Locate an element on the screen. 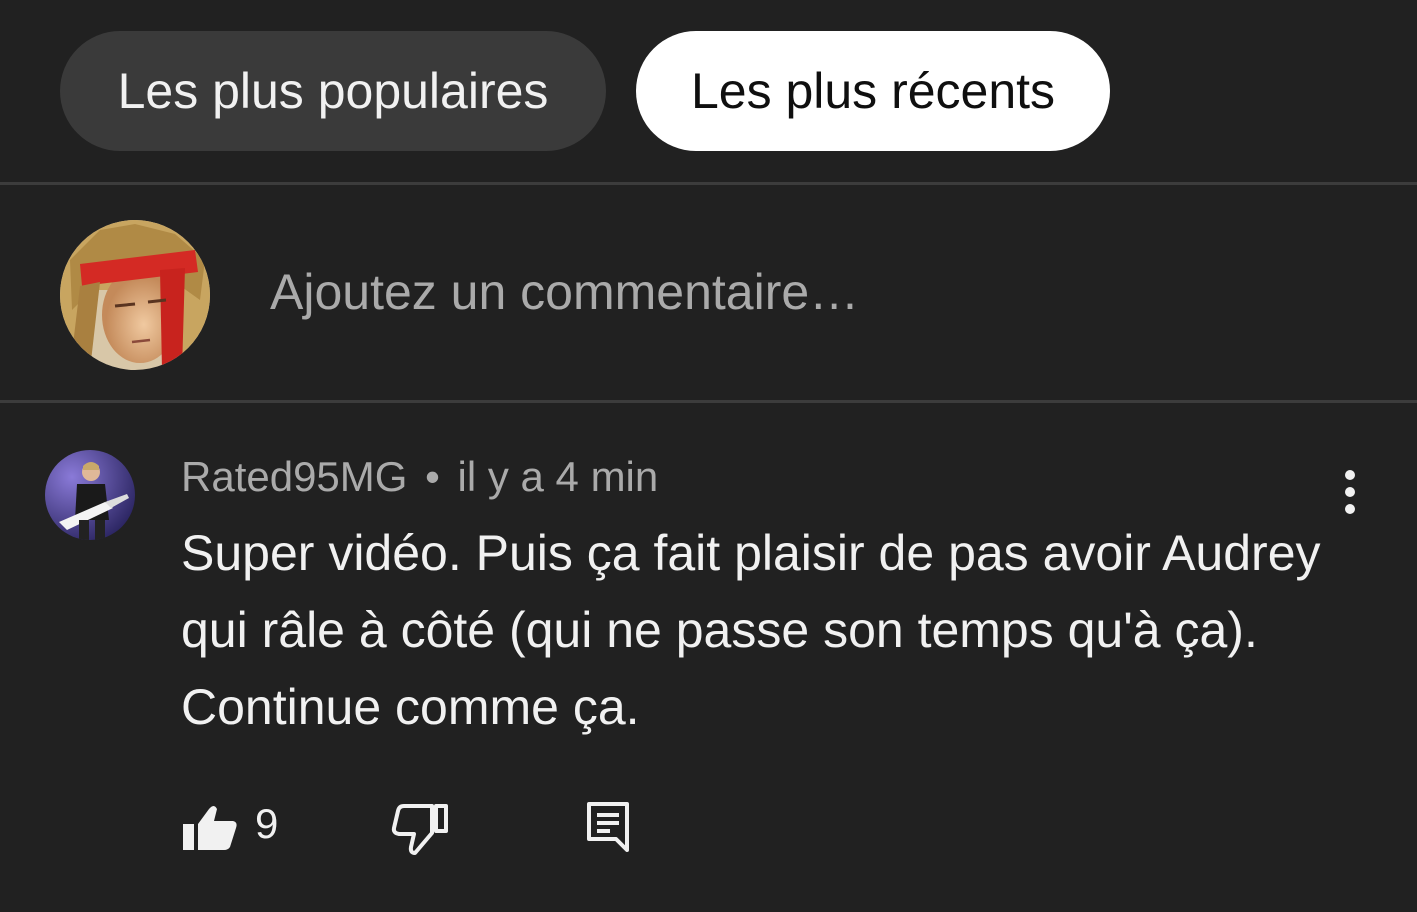 The width and height of the screenshot is (1417, 912). filter-chip-popular: Les plus populaires is located at coordinates (333, 91).